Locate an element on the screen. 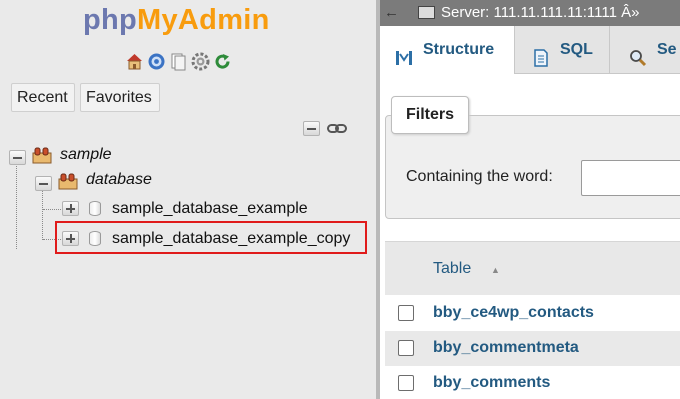  table-row: bby_ce4wp_contacts is located at coordinates (532, 313).